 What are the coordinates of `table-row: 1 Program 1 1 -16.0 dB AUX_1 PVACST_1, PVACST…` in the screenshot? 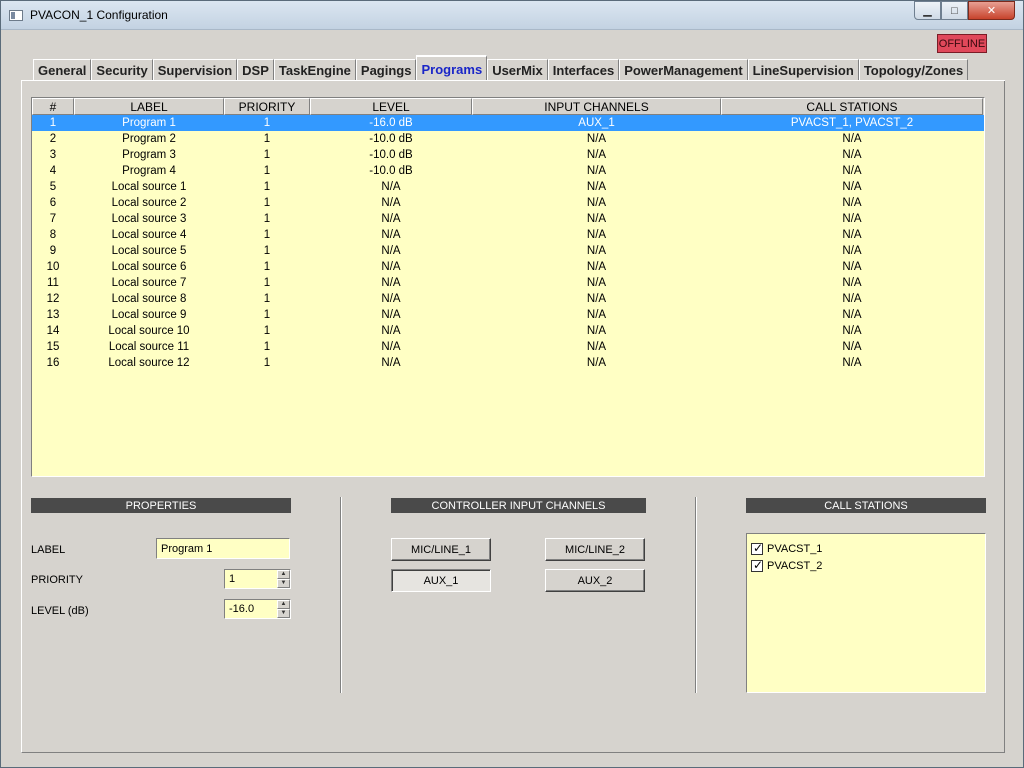 It's located at (508, 123).